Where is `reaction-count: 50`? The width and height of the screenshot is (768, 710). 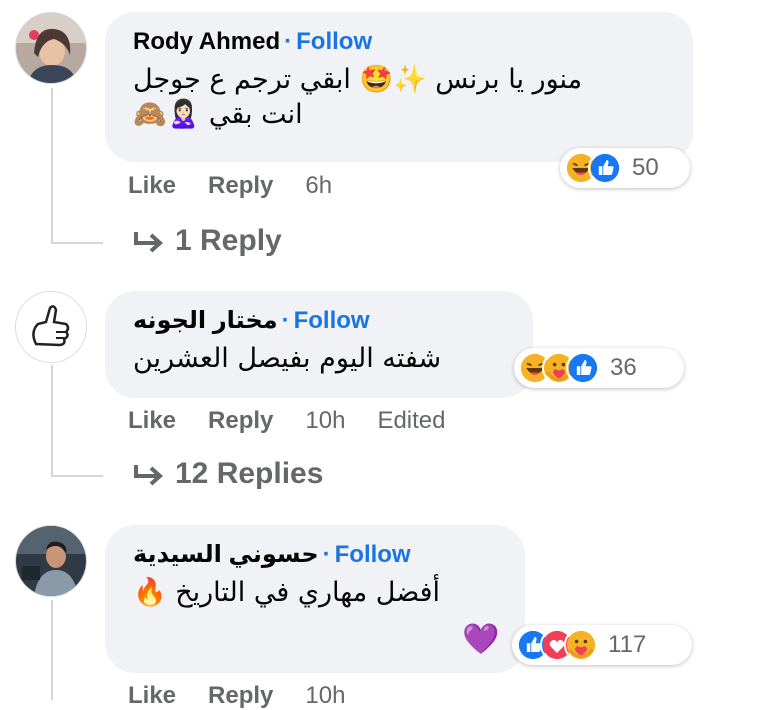 reaction-count: 50 is located at coordinates (645, 167).